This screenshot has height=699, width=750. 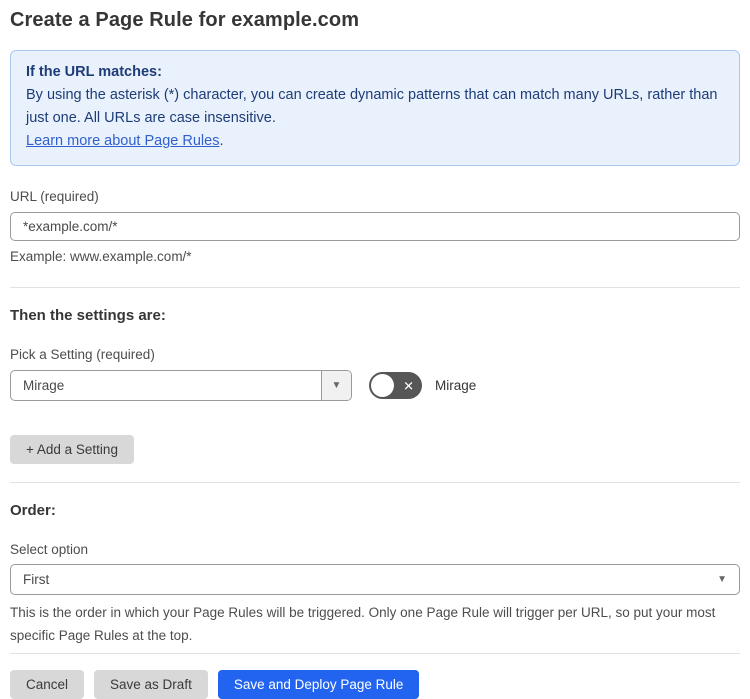 What do you see at coordinates (101, 256) in the screenshot?
I see `url-example-helper: Example: www.example.com/*` at bounding box center [101, 256].